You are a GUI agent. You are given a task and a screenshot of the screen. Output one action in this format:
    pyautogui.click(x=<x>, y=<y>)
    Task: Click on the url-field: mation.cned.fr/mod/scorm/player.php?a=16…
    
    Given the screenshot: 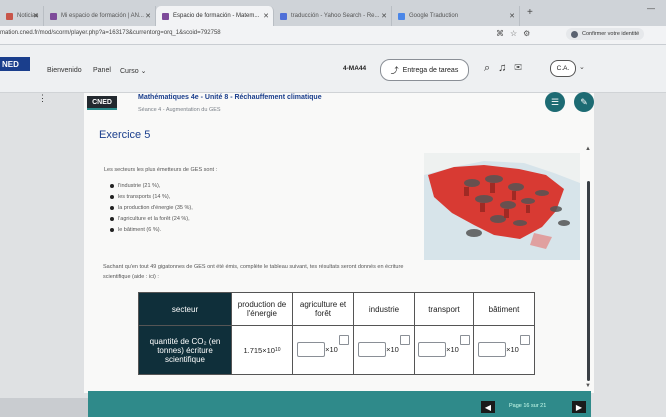 What is the action you would take?
    pyautogui.click(x=110, y=33)
    